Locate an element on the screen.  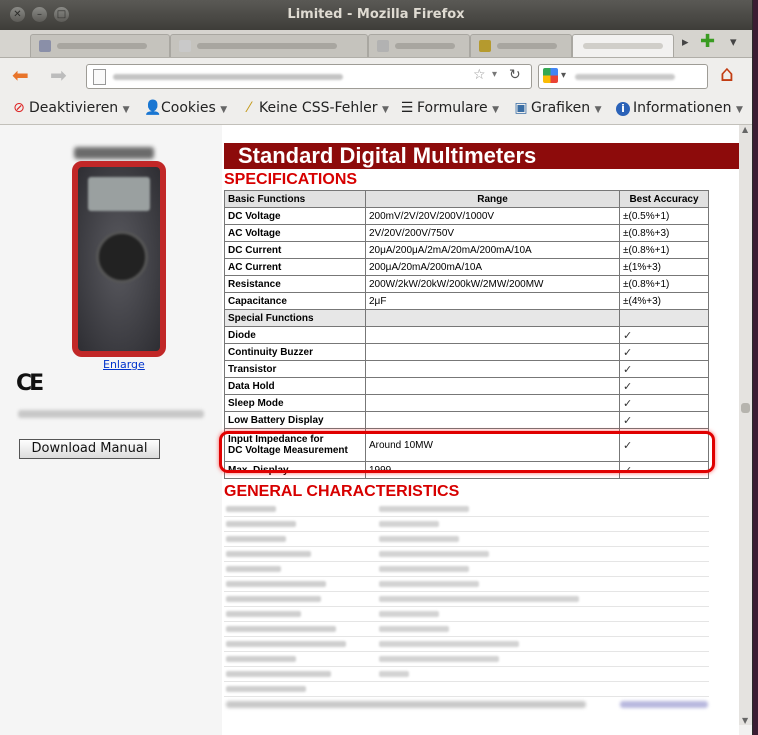
accuracy-cell: ±(0.8%+3) is located at coordinates (664, 233).